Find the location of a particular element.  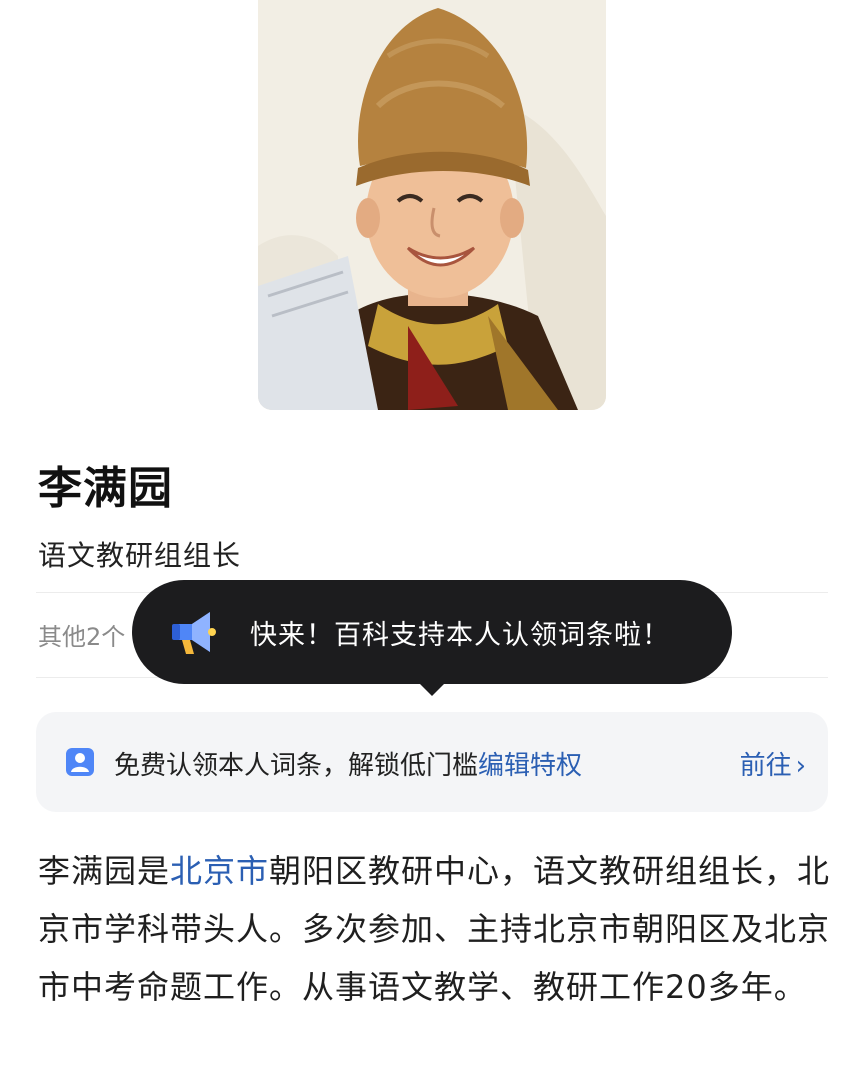

claim-text: 免费认领本人词条，解锁低门槛编辑特权 is located at coordinates (348, 763).